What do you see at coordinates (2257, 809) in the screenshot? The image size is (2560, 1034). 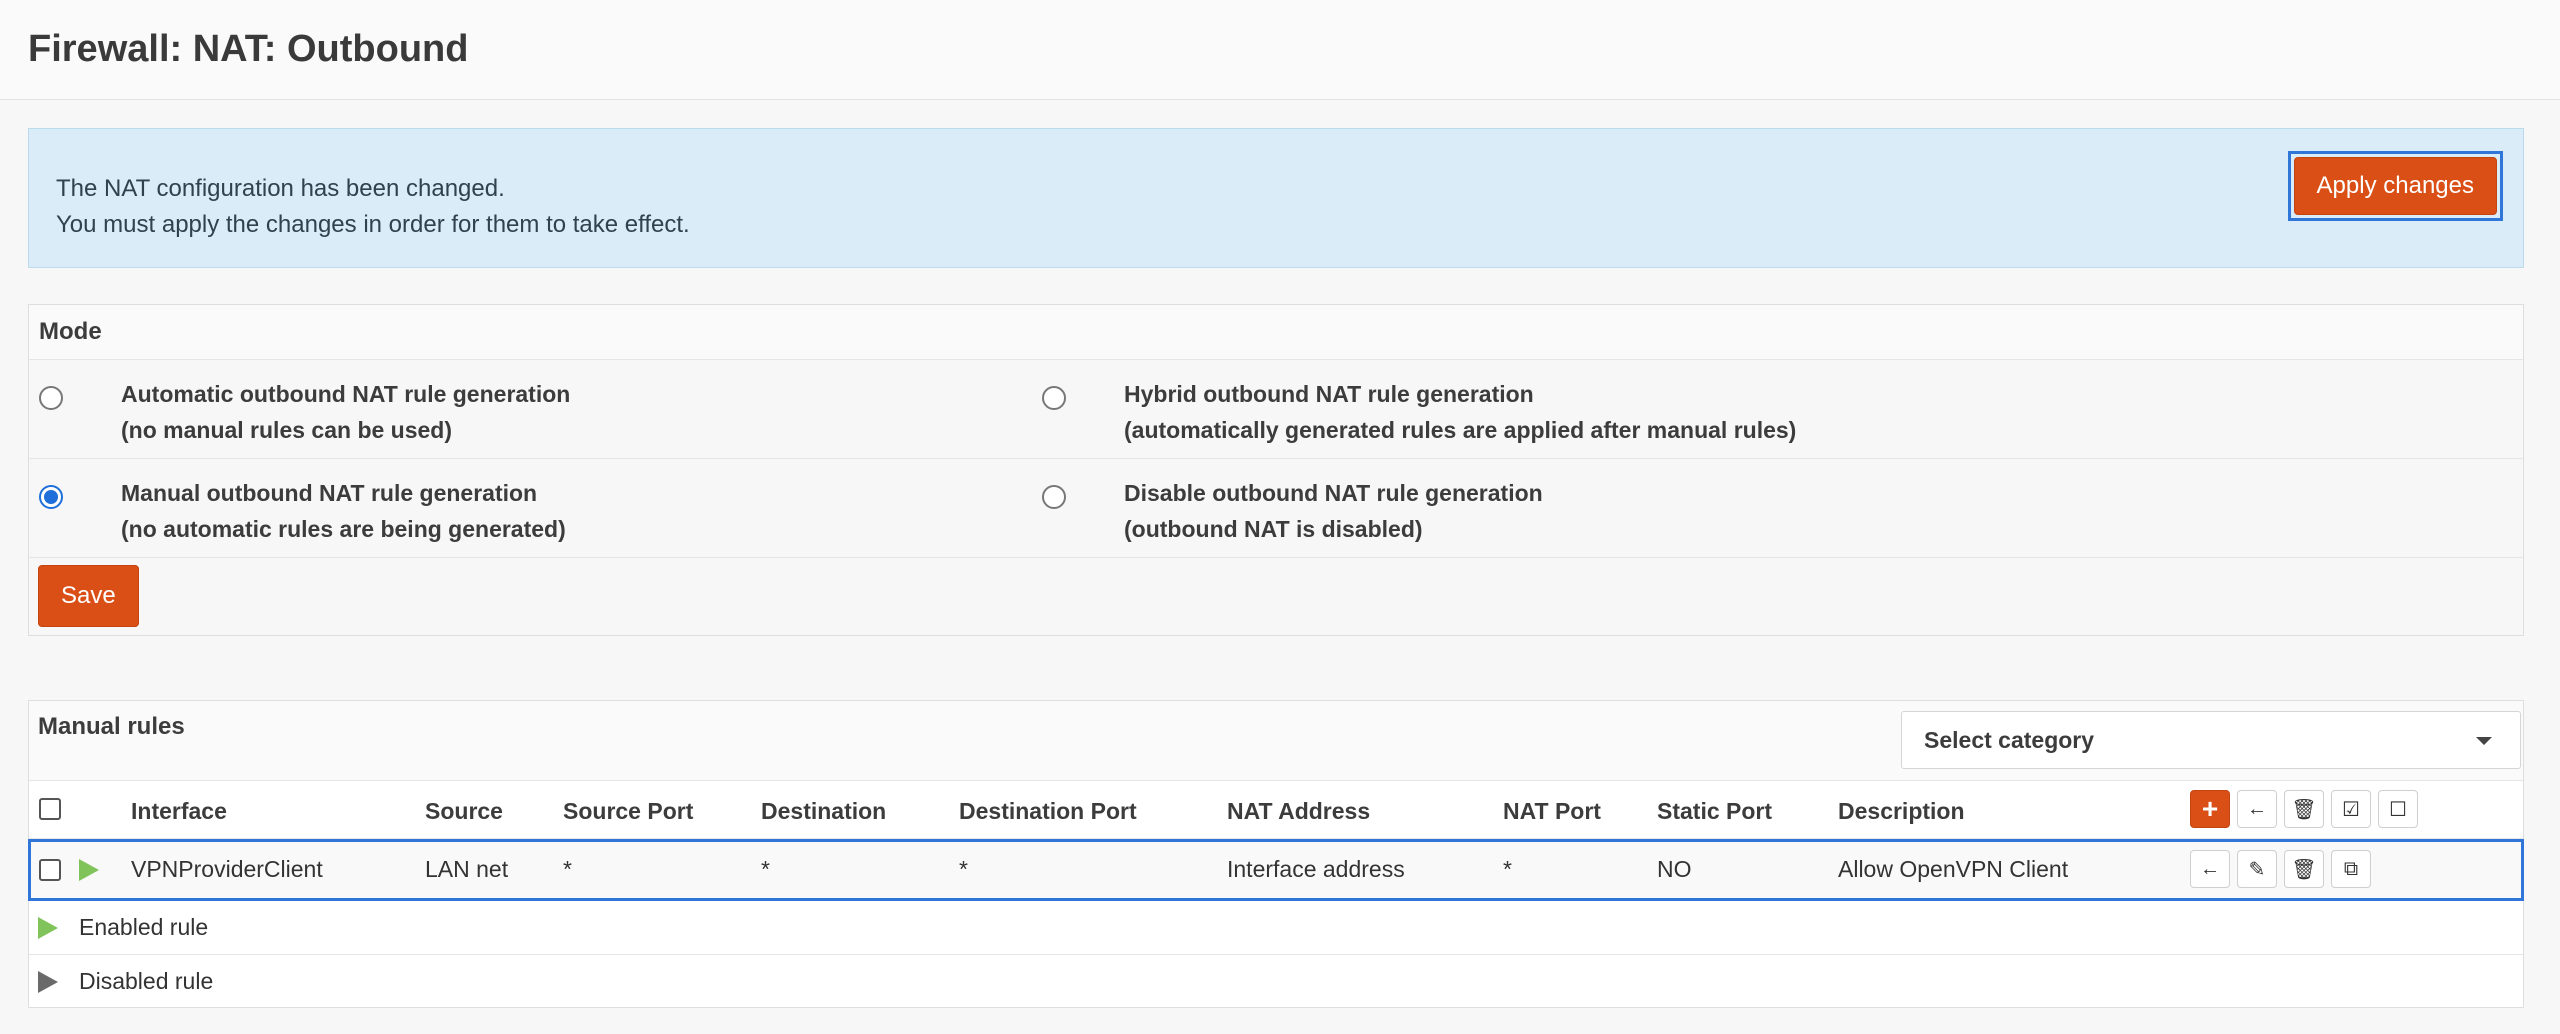 I see `move-selected-button: ←` at bounding box center [2257, 809].